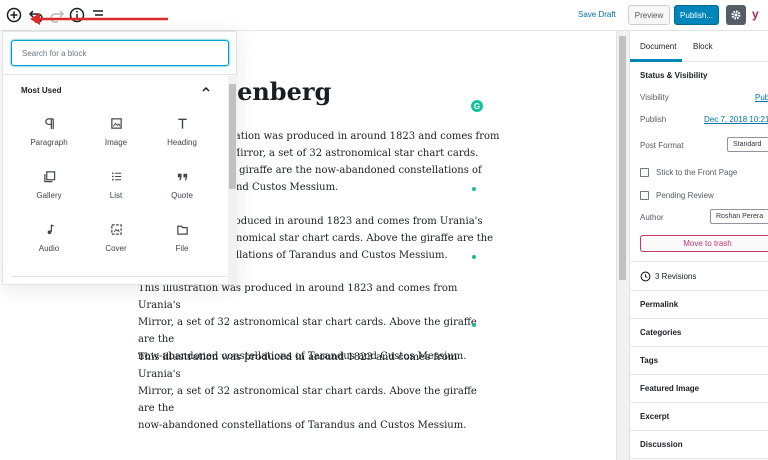 Image resolution: width=768 pixels, height=460 pixels. Describe the element at coordinates (759, 15) in the screenshot. I see `yoast-icon: y` at that location.